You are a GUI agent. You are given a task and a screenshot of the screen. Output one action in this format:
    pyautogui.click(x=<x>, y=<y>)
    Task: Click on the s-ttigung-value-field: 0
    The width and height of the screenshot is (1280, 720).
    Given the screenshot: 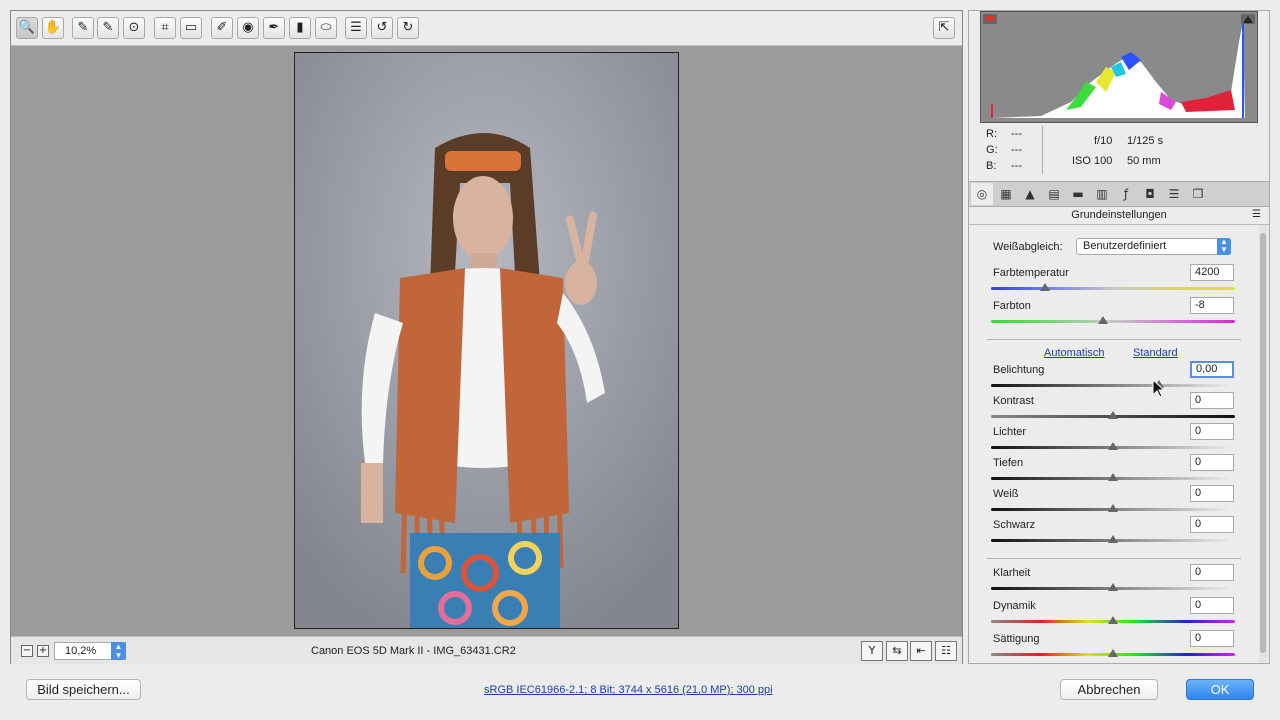 What is the action you would take?
    pyautogui.click(x=1212, y=638)
    